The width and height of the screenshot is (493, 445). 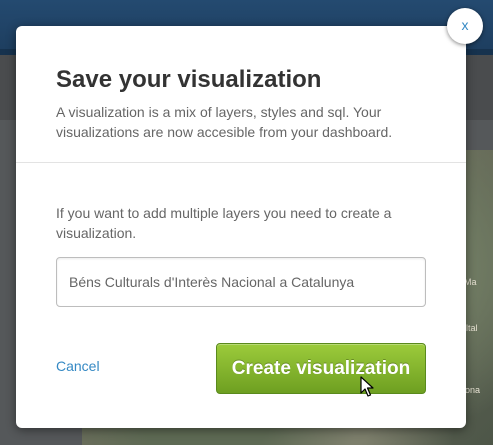 I want to click on close-button: x, so click(x=465, y=26).